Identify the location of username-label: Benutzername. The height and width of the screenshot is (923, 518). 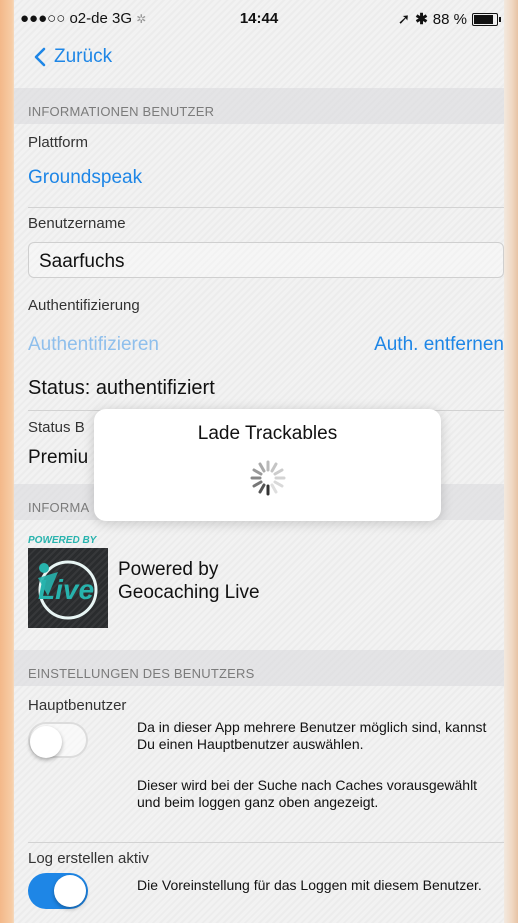
(77, 223).